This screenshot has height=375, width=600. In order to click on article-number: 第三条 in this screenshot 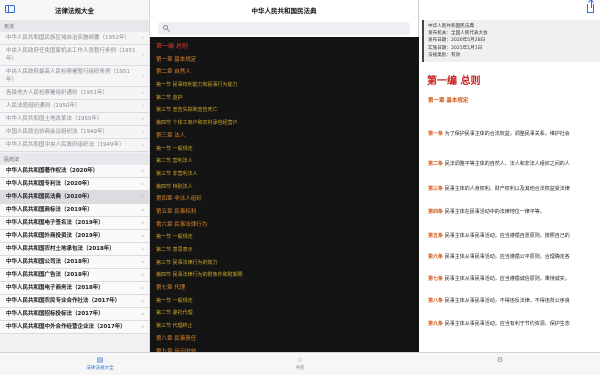, I will do `click(436, 189)`.